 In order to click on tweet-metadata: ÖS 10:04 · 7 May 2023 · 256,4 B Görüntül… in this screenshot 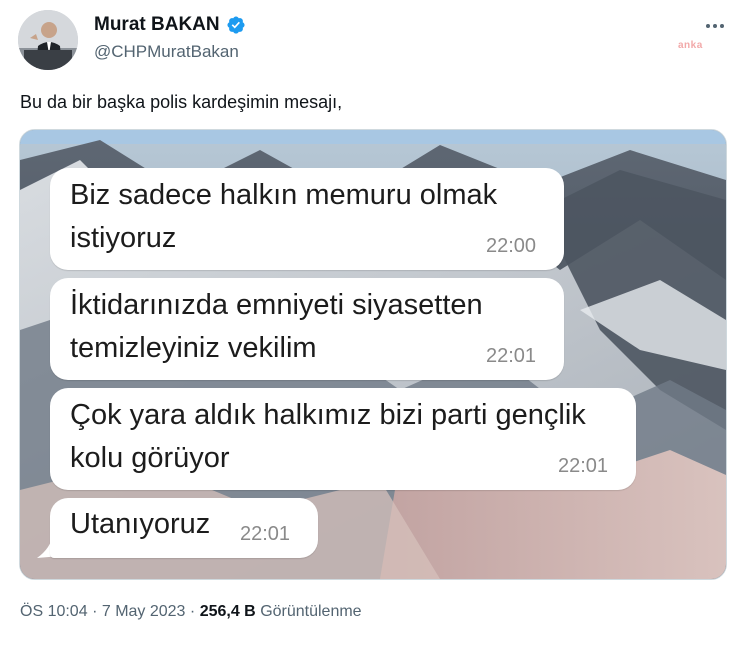, I will do `click(191, 612)`.